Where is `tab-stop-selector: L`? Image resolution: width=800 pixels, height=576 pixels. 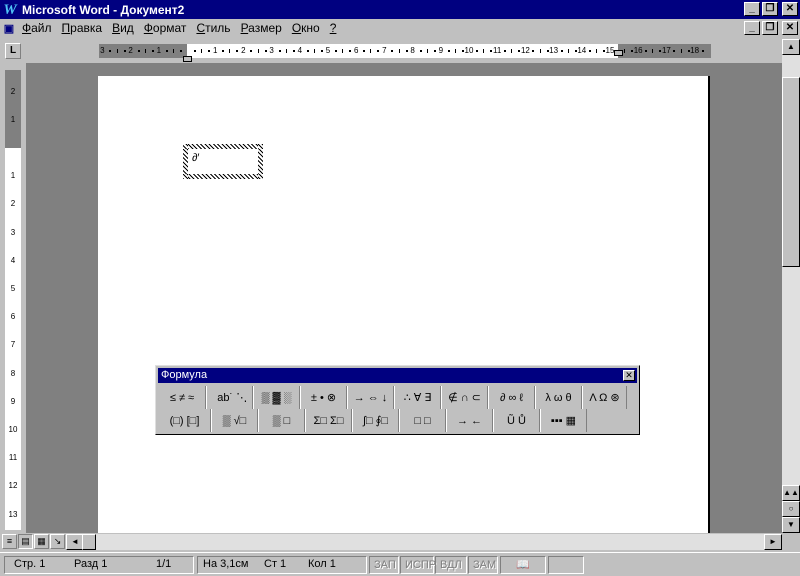 tab-stop-selector: L is located at coordinates (13, 51).